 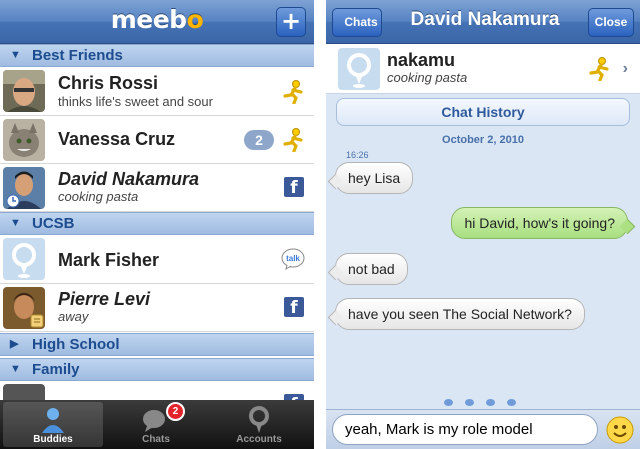 I want to click on gtalk-icon: talk, so click(x=293, y=259).